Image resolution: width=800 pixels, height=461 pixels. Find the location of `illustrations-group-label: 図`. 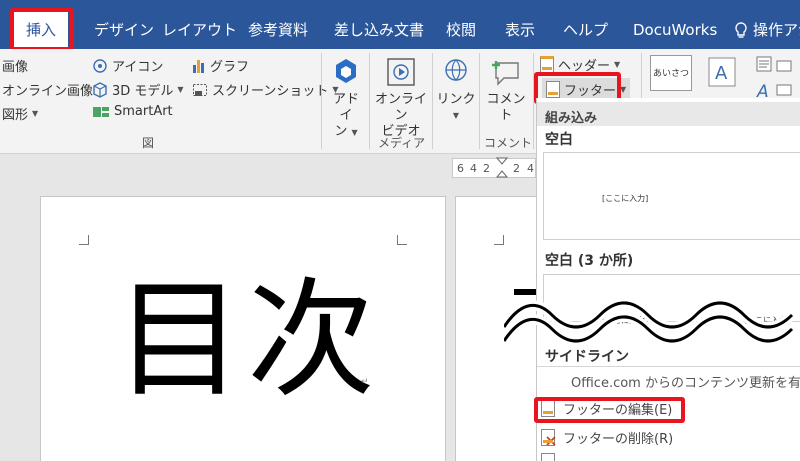

illustrations-group-label: 図 is located at coordinates (148, 143).